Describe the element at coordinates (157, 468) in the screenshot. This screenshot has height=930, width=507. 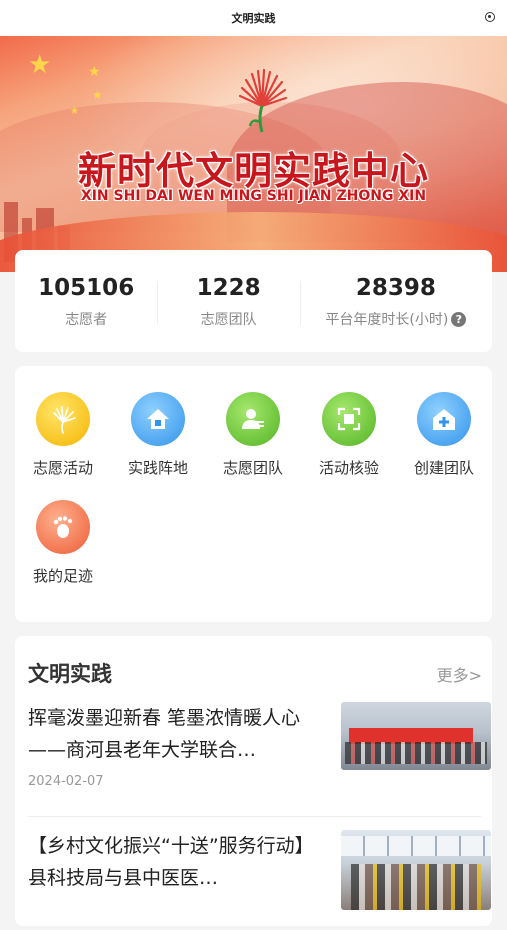
I see `menu-label: 实践阵地` at that location.